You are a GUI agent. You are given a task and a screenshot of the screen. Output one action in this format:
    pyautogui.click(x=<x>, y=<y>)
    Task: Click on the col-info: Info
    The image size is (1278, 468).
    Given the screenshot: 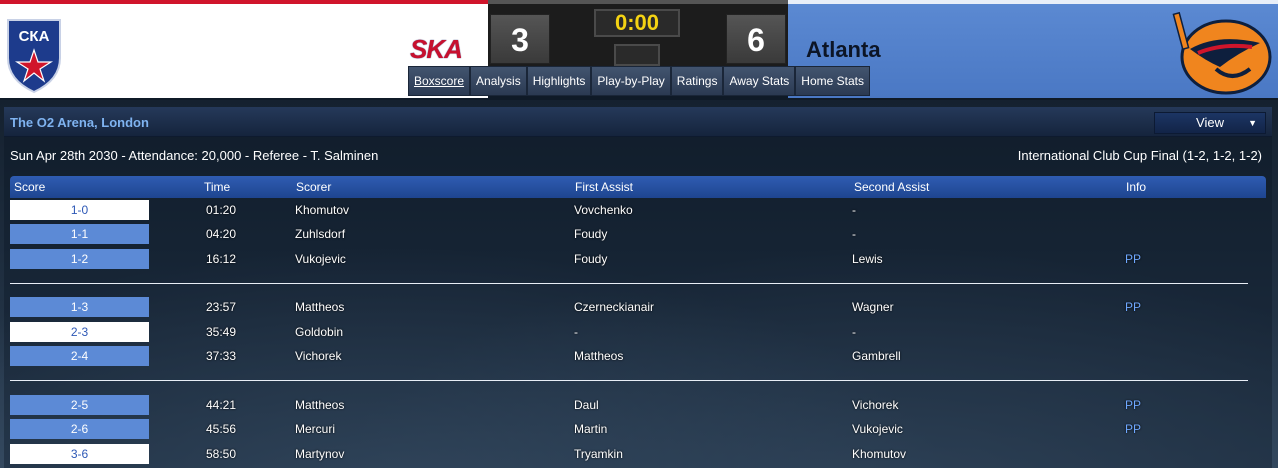 What is the action you would take?
    pyautogui.click(x=1136, y=187)
    